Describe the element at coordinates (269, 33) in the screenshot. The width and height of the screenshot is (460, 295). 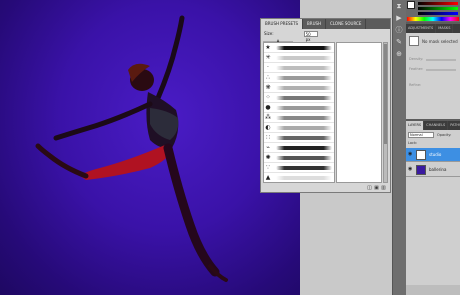
I see `size-label: Size:` at that location.